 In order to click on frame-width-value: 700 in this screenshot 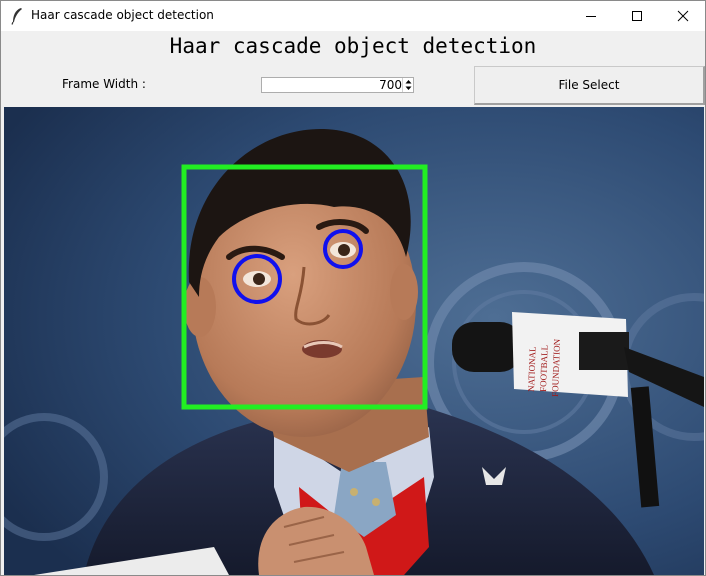, I will do `click(390, 85)`.